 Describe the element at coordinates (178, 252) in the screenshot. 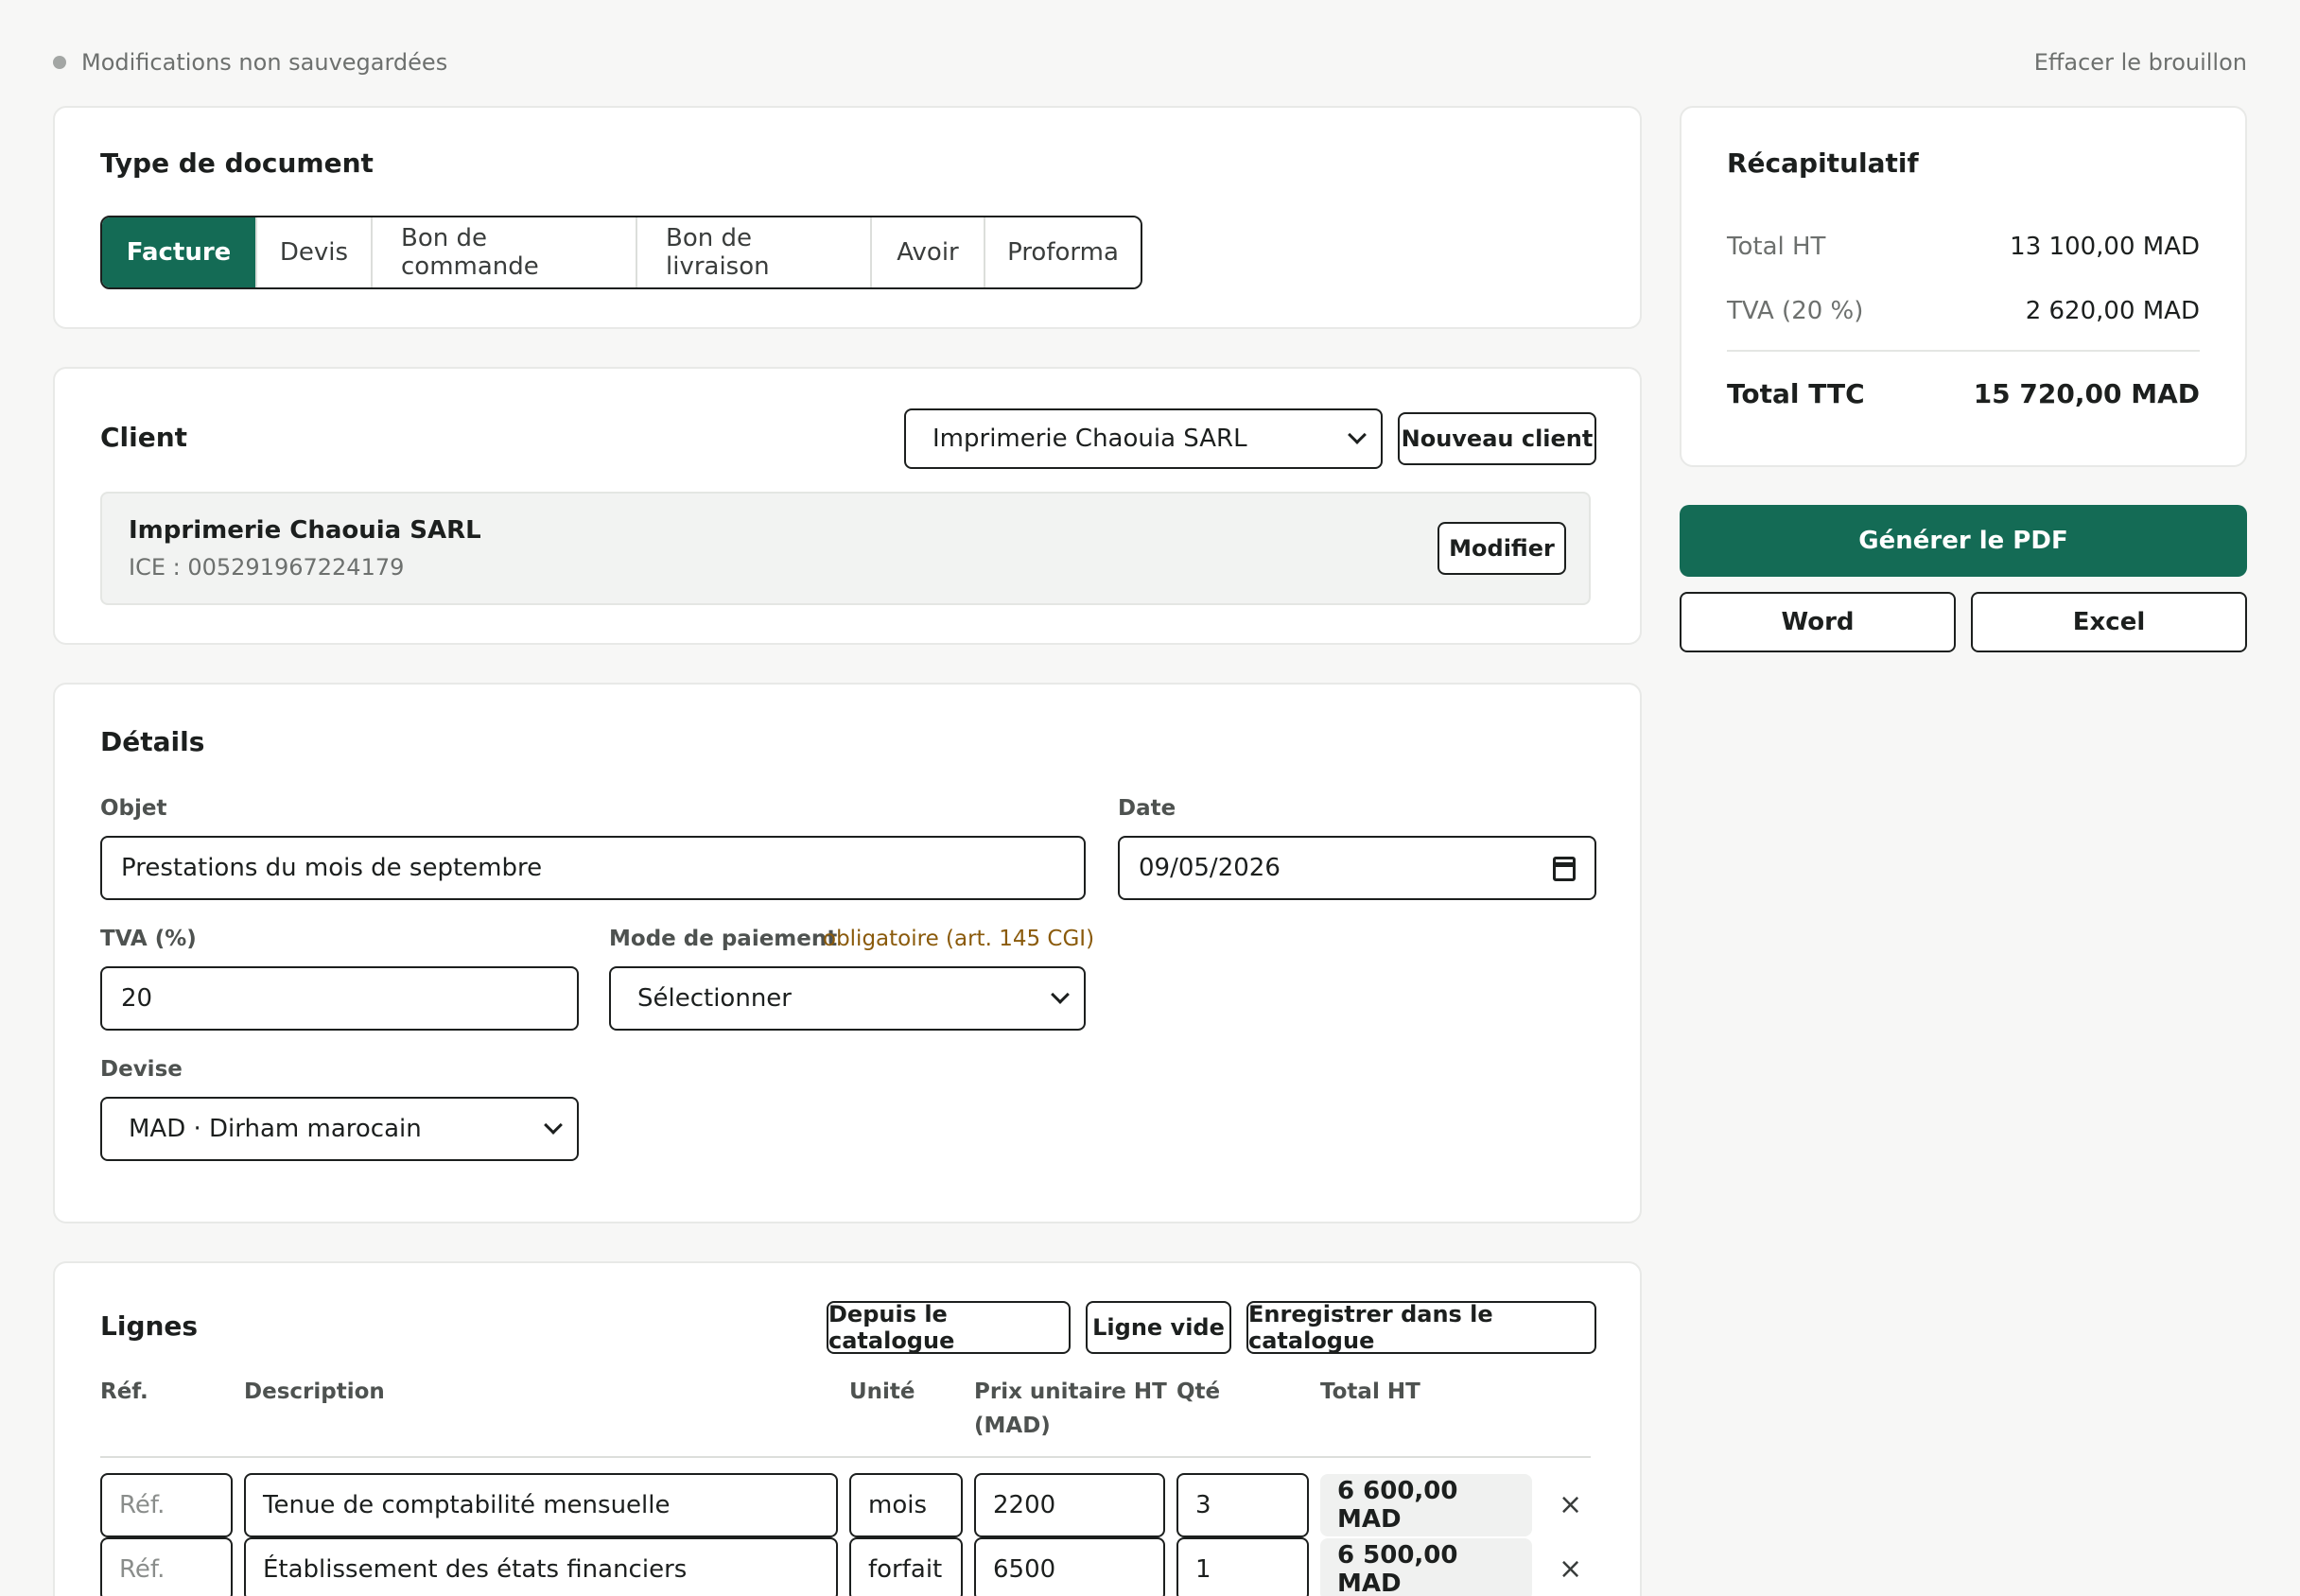

I see `doc-type-facture: Facture` at that location.